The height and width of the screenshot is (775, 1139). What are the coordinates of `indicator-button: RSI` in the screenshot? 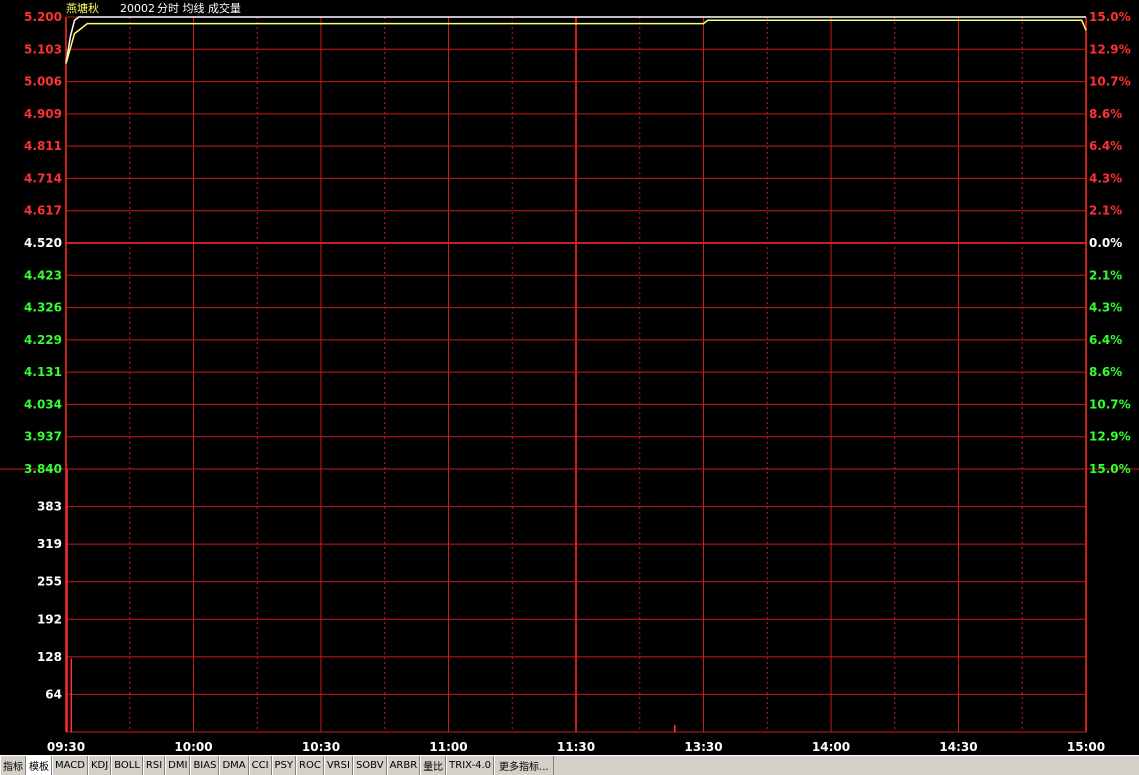 It's located at (154, 765).